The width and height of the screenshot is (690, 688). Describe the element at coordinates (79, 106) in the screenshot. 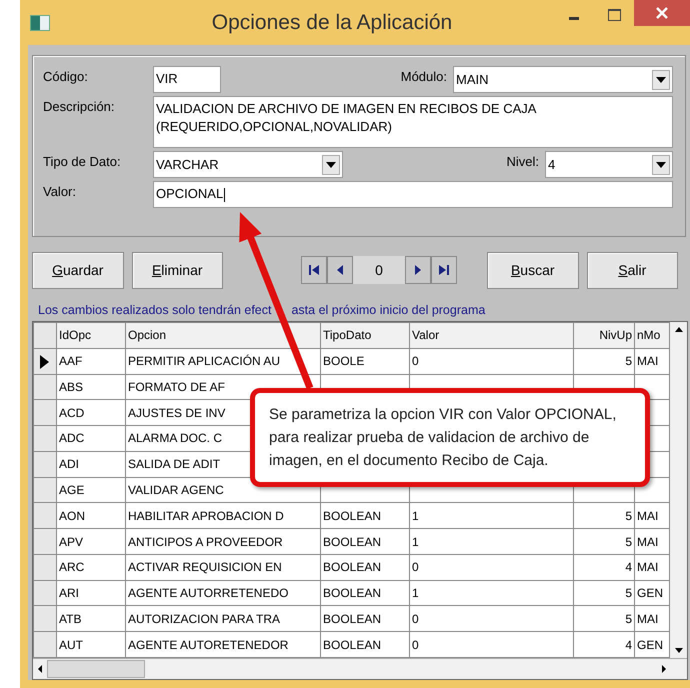

I see `field-label: Descripción:` at that location.